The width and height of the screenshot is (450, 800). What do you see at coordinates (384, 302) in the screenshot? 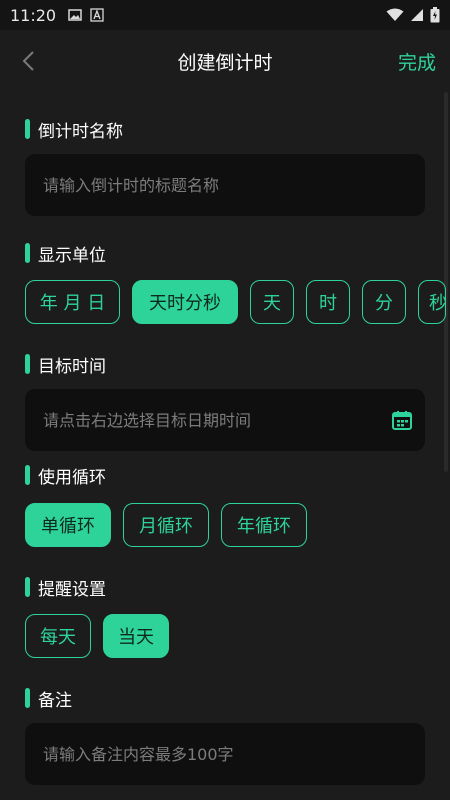
I see `unit-chip-minute: 分` at bounding box center [384, 302].